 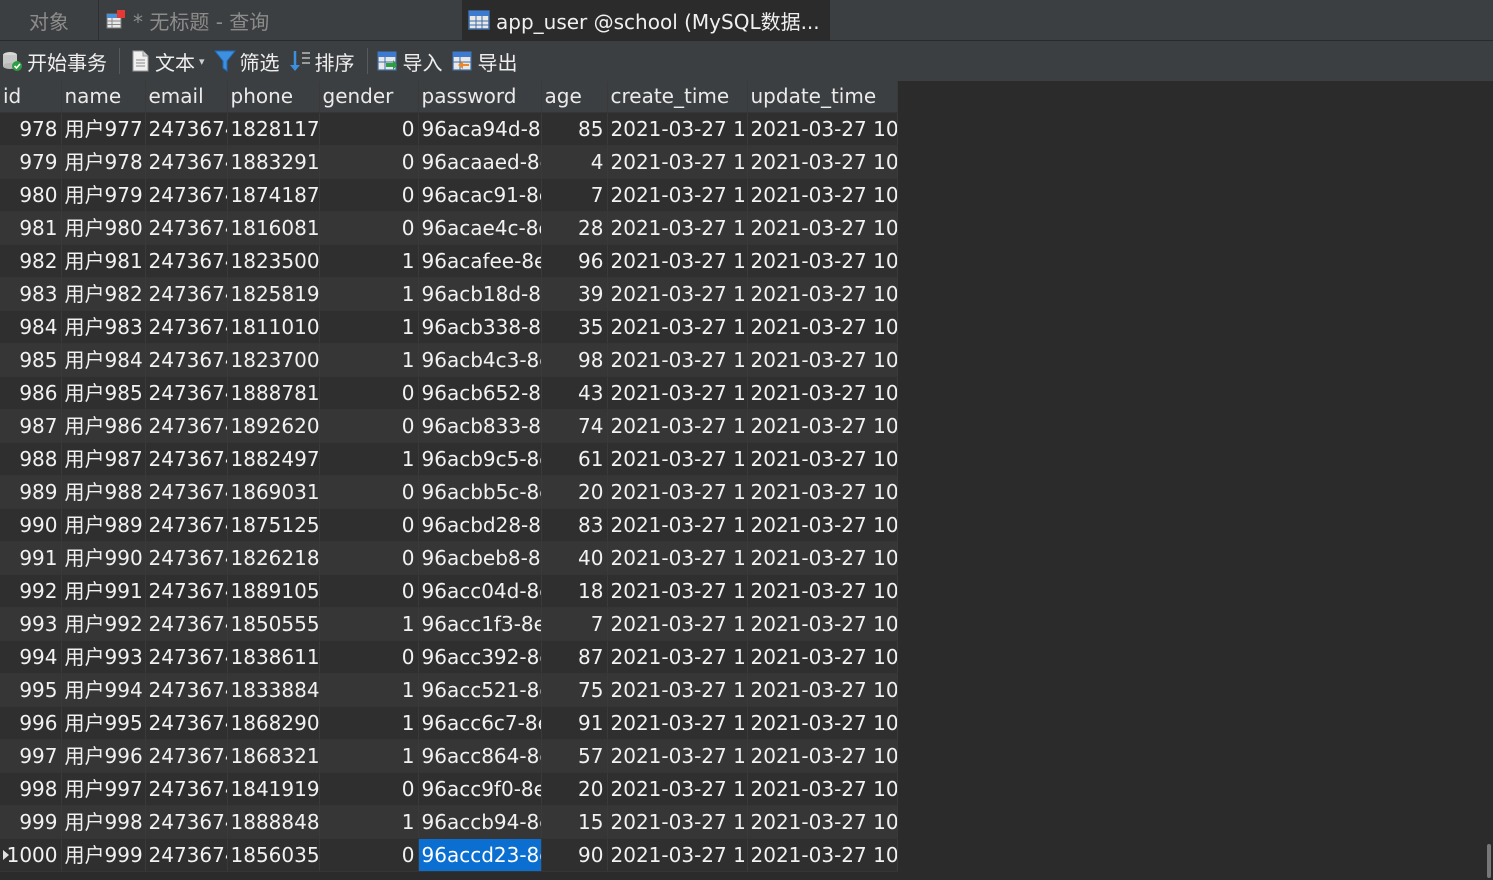 What do you see at coordinates (103, 558) in the screenshot?
I see `cell-name: 用户990` at bounding box center [103, 558].